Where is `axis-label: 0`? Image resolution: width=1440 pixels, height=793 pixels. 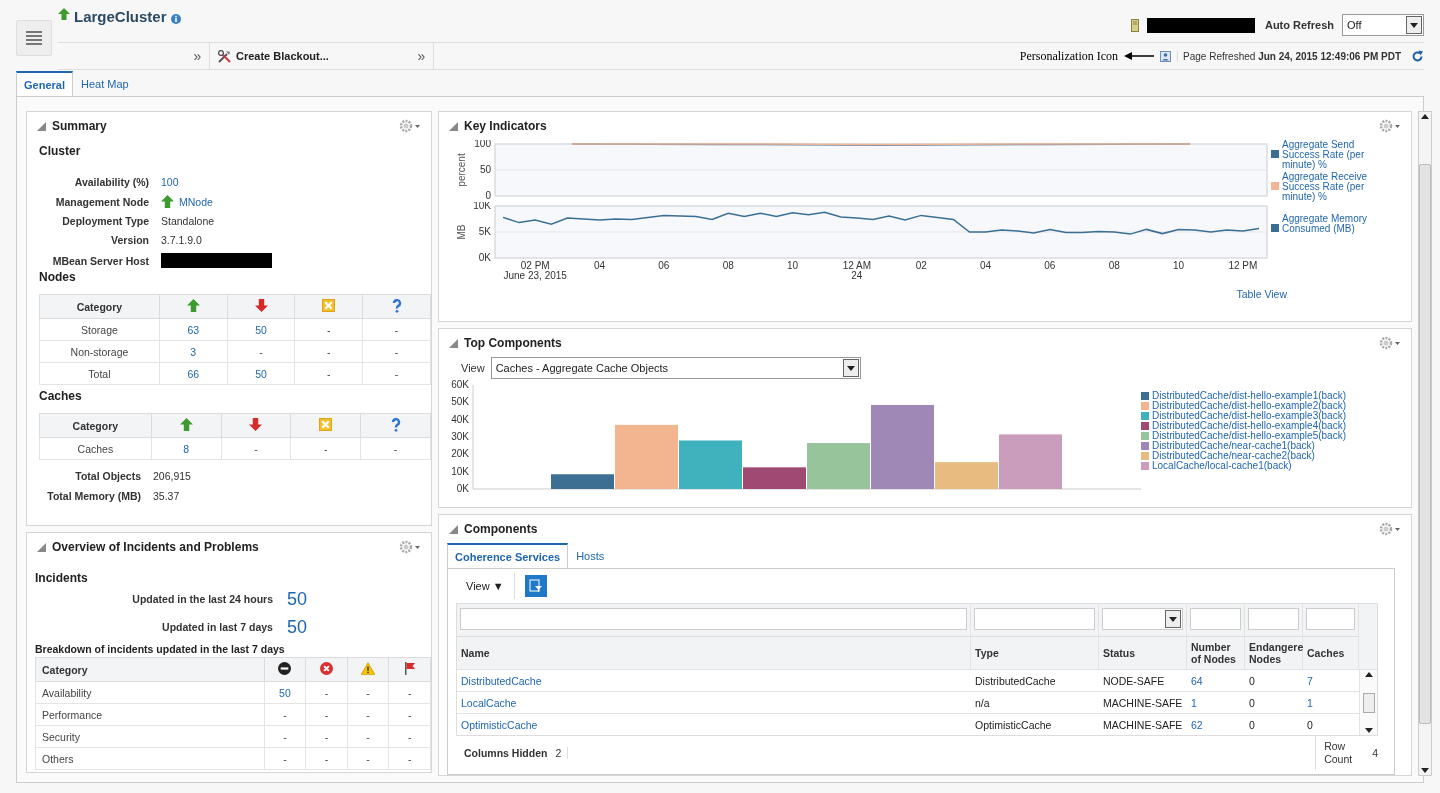 axis-label: 0 is located at coordinates (488, 195).